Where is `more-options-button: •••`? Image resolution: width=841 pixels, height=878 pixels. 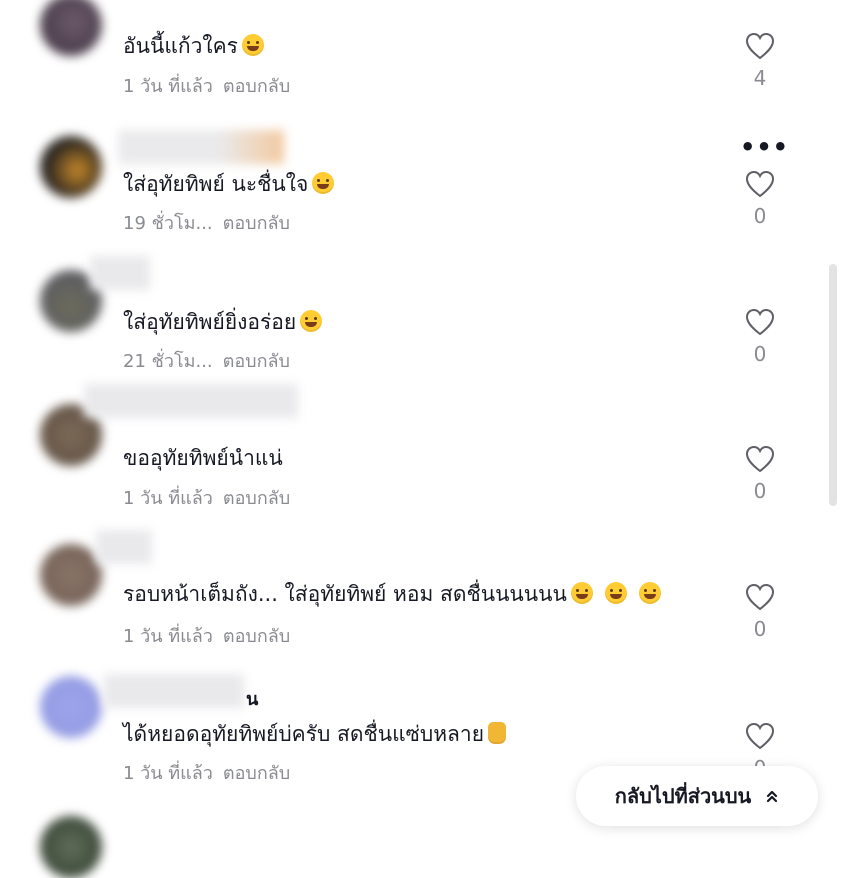
more-options-button: ••• is located at coordinates (764, 147).